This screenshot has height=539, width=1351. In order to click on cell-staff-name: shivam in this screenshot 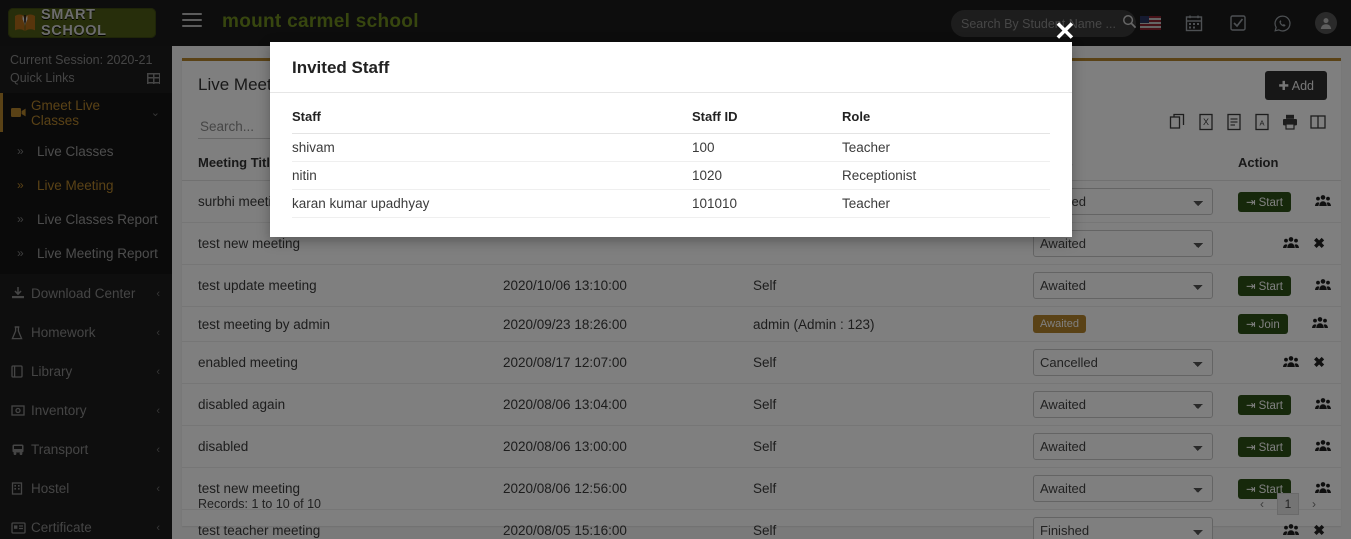, I will do `click(492, 147)`.